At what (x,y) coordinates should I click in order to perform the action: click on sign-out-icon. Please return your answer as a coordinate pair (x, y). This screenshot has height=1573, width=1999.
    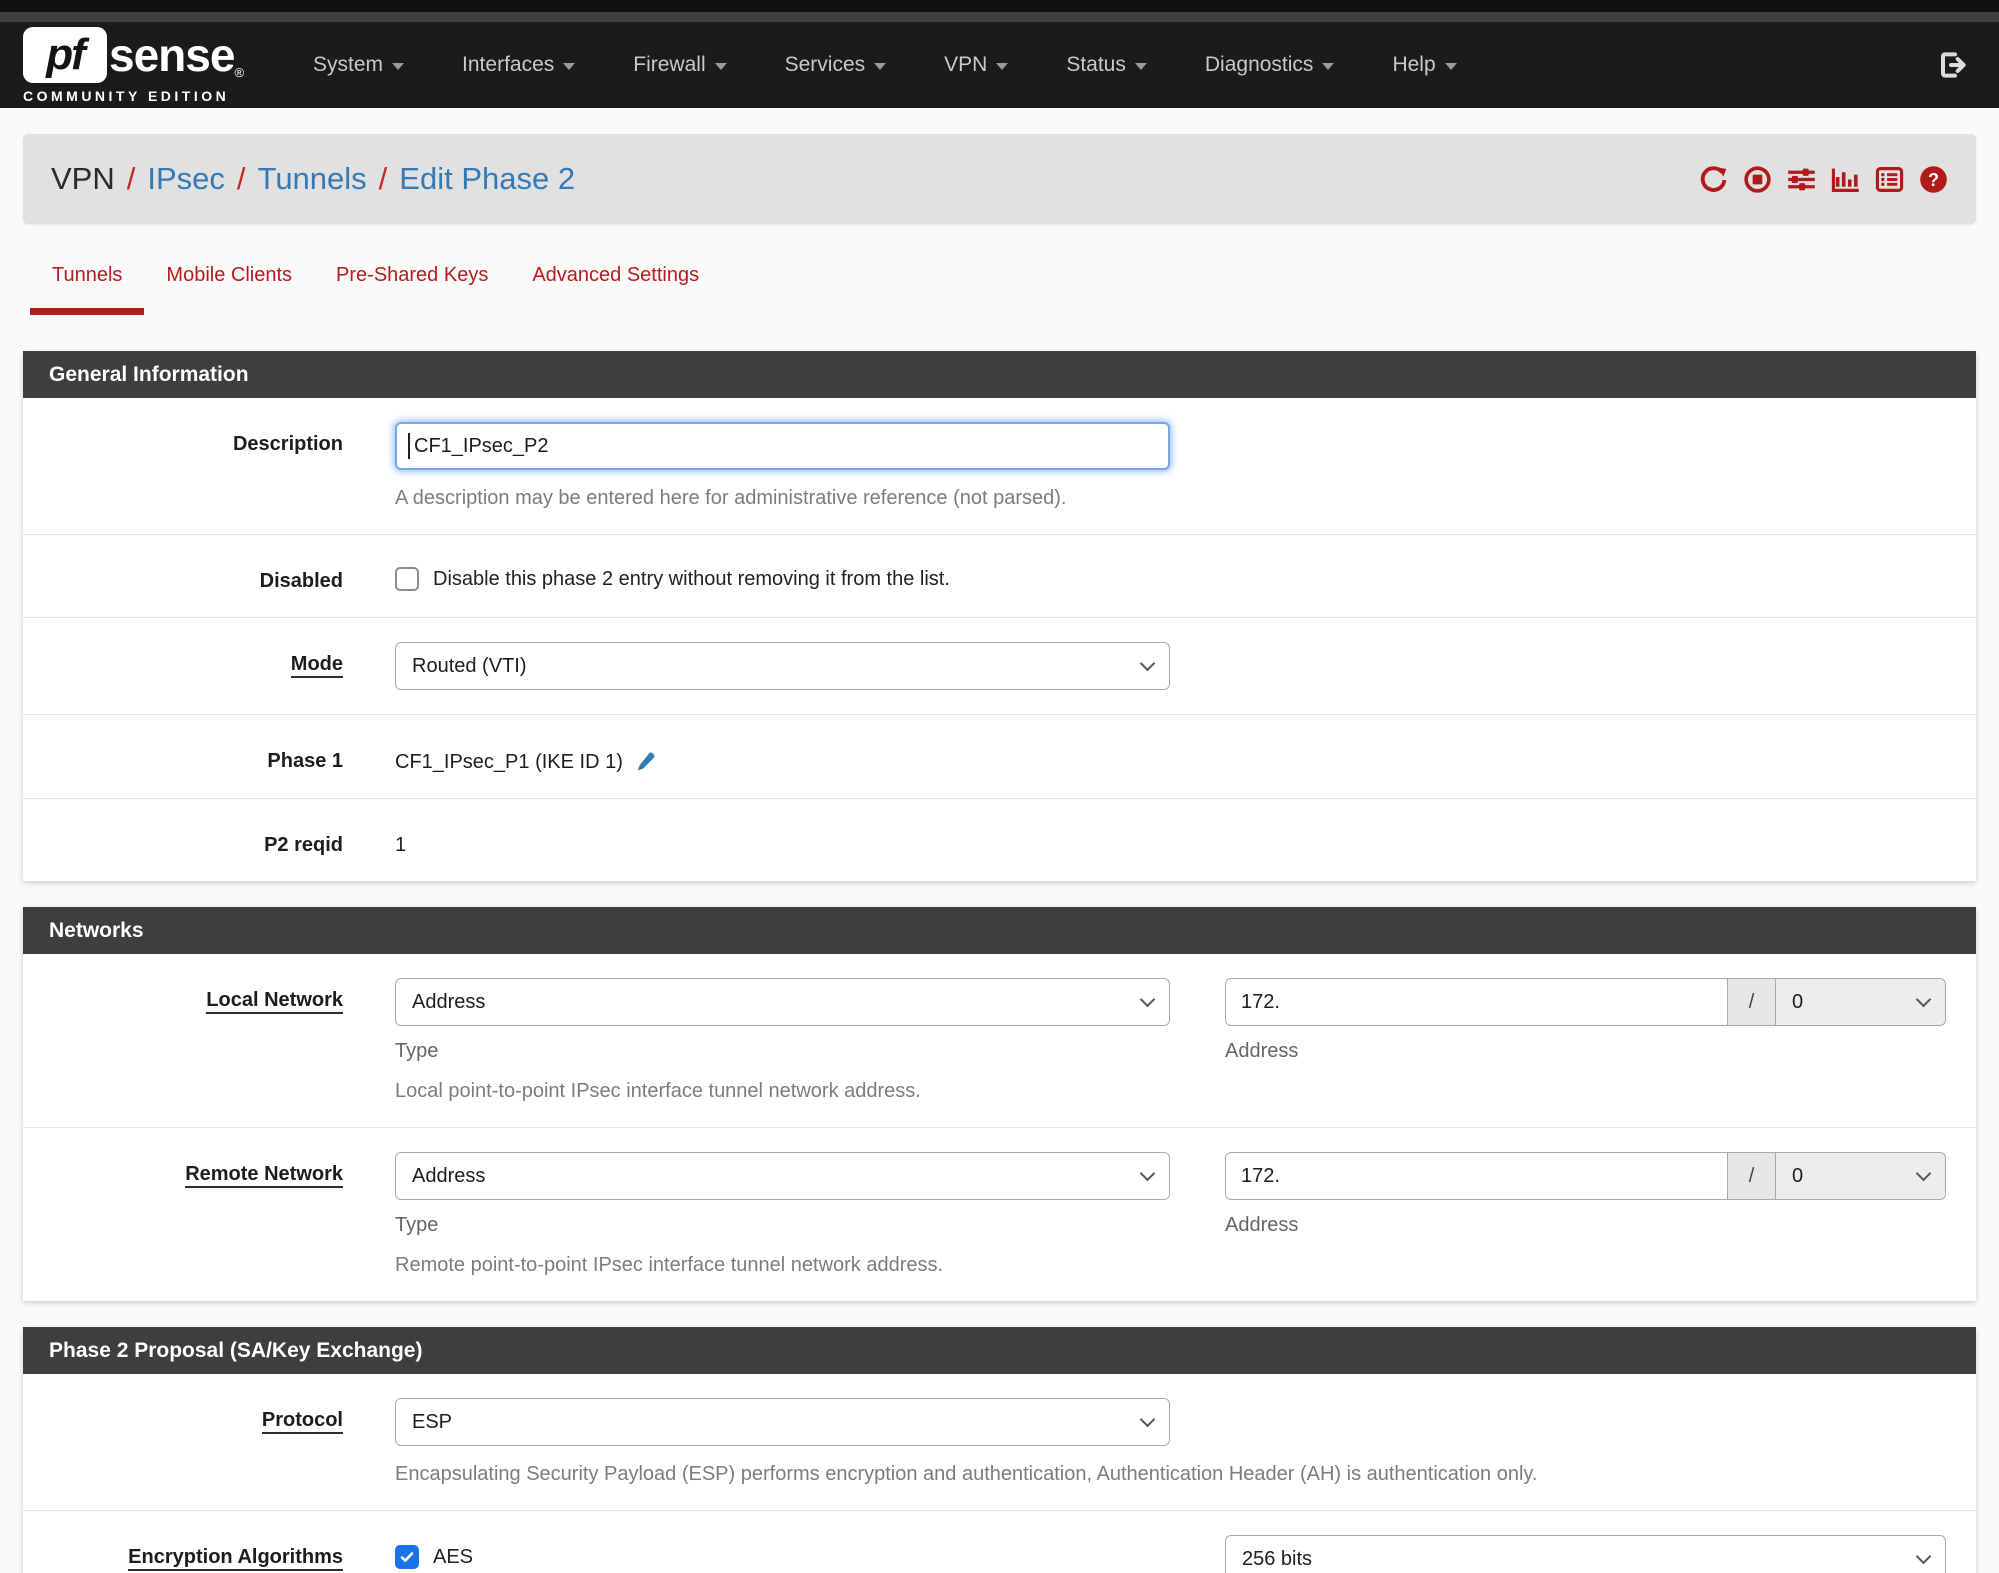
    Looking at the image, I should click on (1953, 65).